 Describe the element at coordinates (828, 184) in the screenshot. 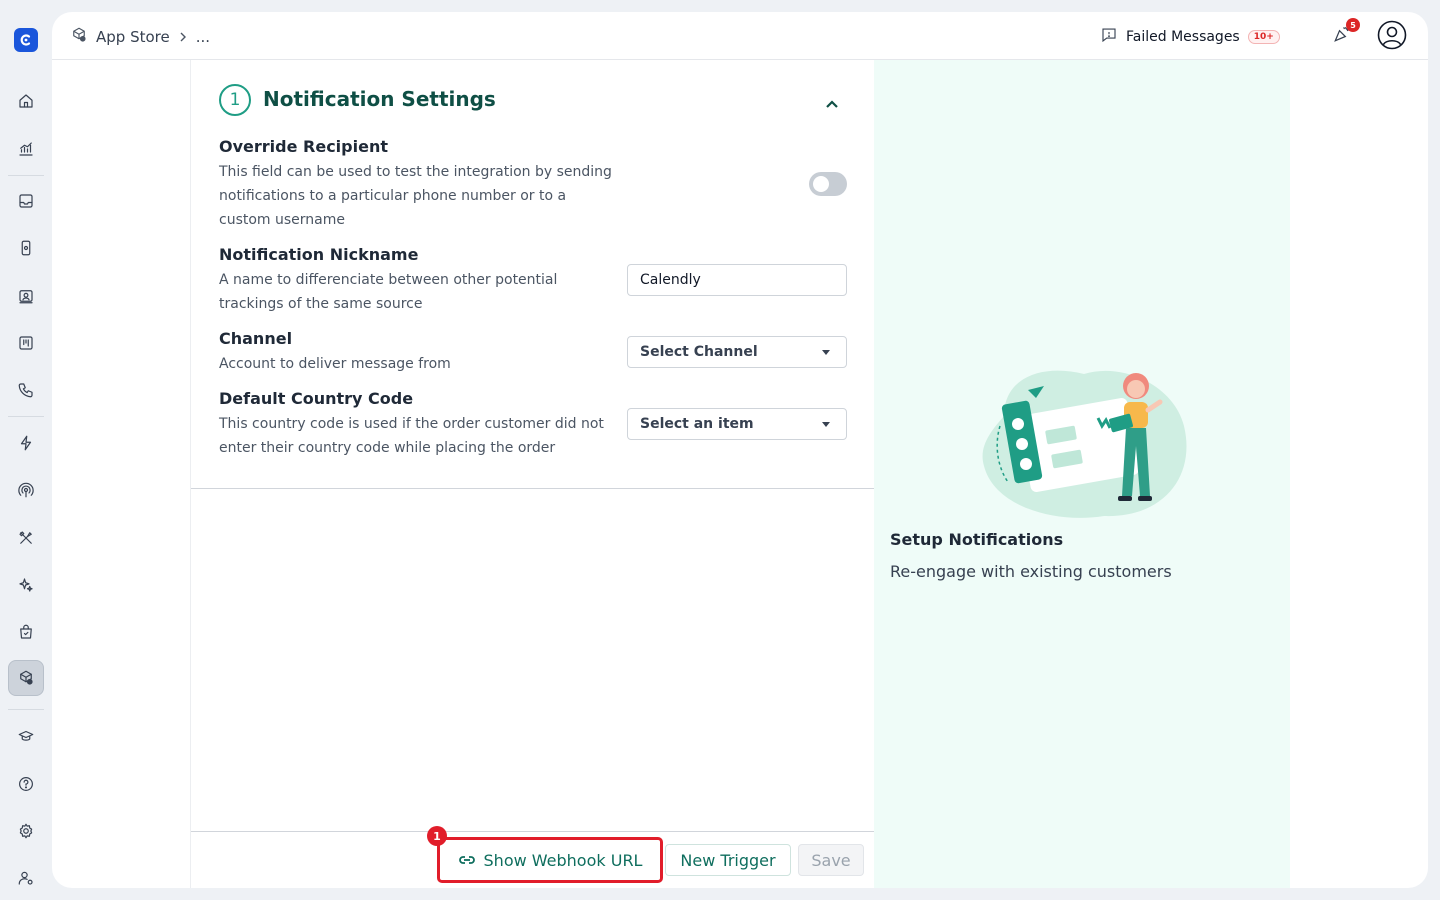

I see `override-recipient-toggle` at that location.